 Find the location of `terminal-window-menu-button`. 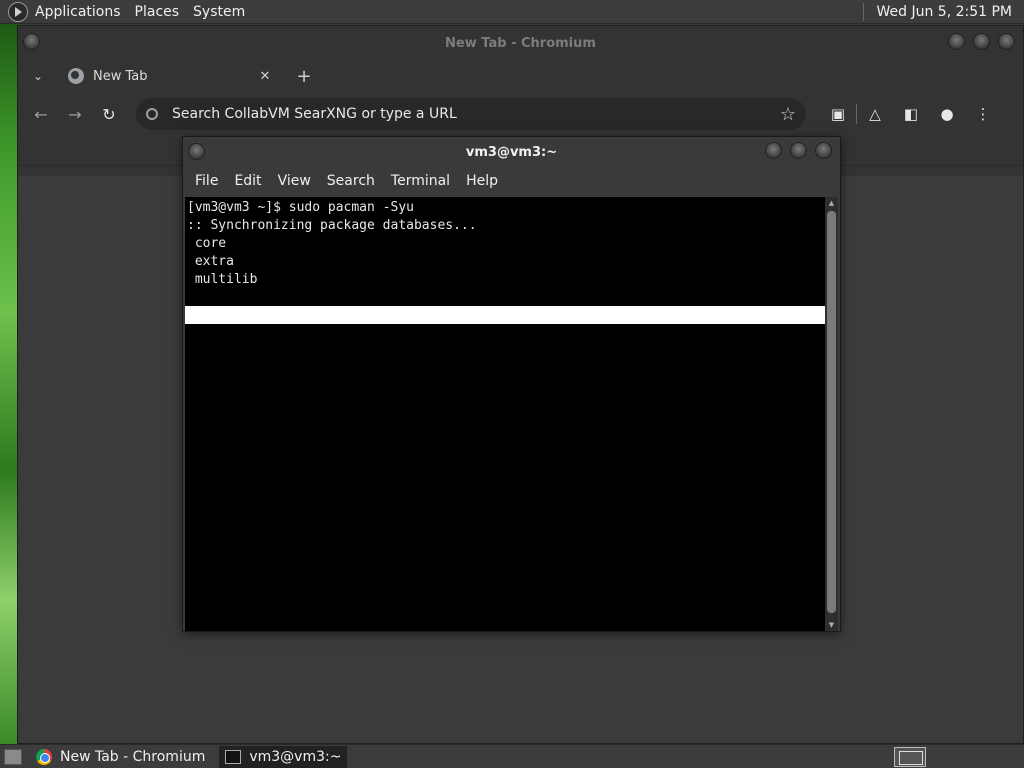

terminal-window-menu-button is located at coordinates (196, 151).